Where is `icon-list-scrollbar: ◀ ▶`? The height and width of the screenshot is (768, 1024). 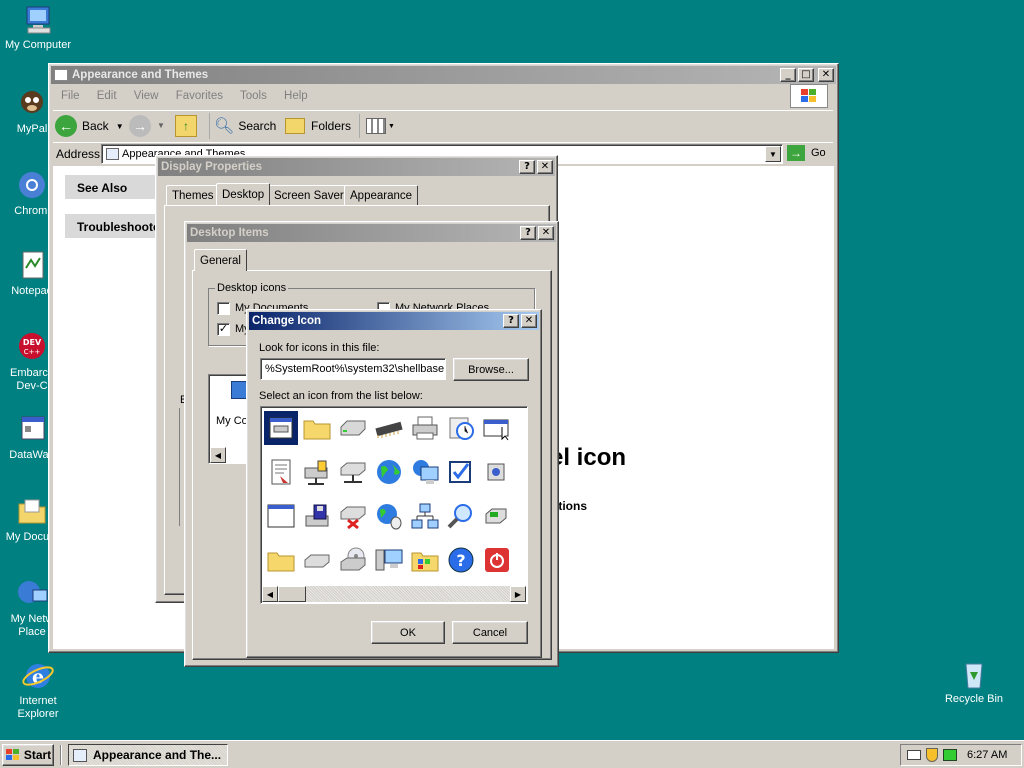 icon-list-scrollbar: ◀ ▶ is located at coordinates (394, 594).